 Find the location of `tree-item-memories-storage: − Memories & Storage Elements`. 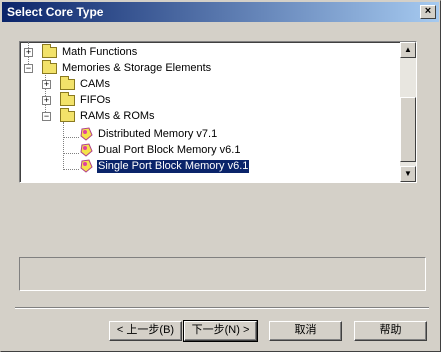

tree-item-memories-storage: − Memories & Storage Elements is located at coordinates (154, 68).